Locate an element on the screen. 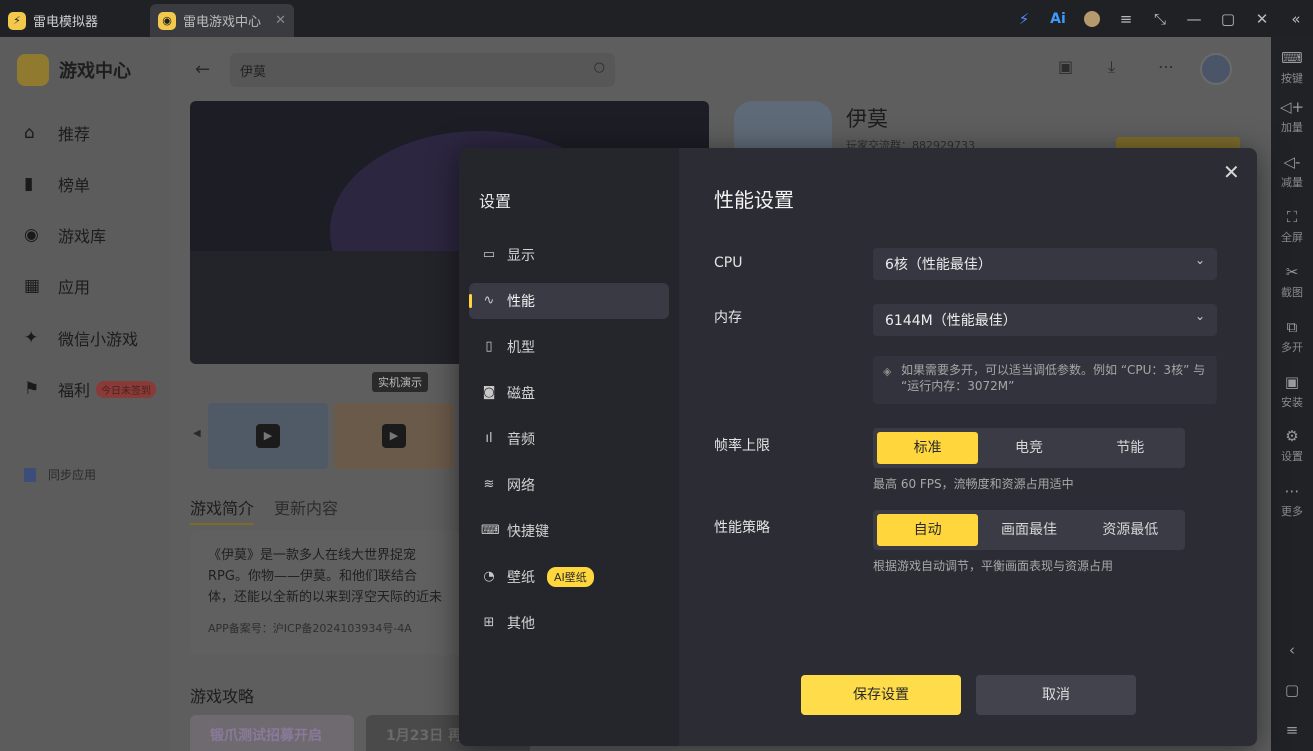  settings-nav-disk: ◙ 磁盘 is located at coordinates (569, 393).